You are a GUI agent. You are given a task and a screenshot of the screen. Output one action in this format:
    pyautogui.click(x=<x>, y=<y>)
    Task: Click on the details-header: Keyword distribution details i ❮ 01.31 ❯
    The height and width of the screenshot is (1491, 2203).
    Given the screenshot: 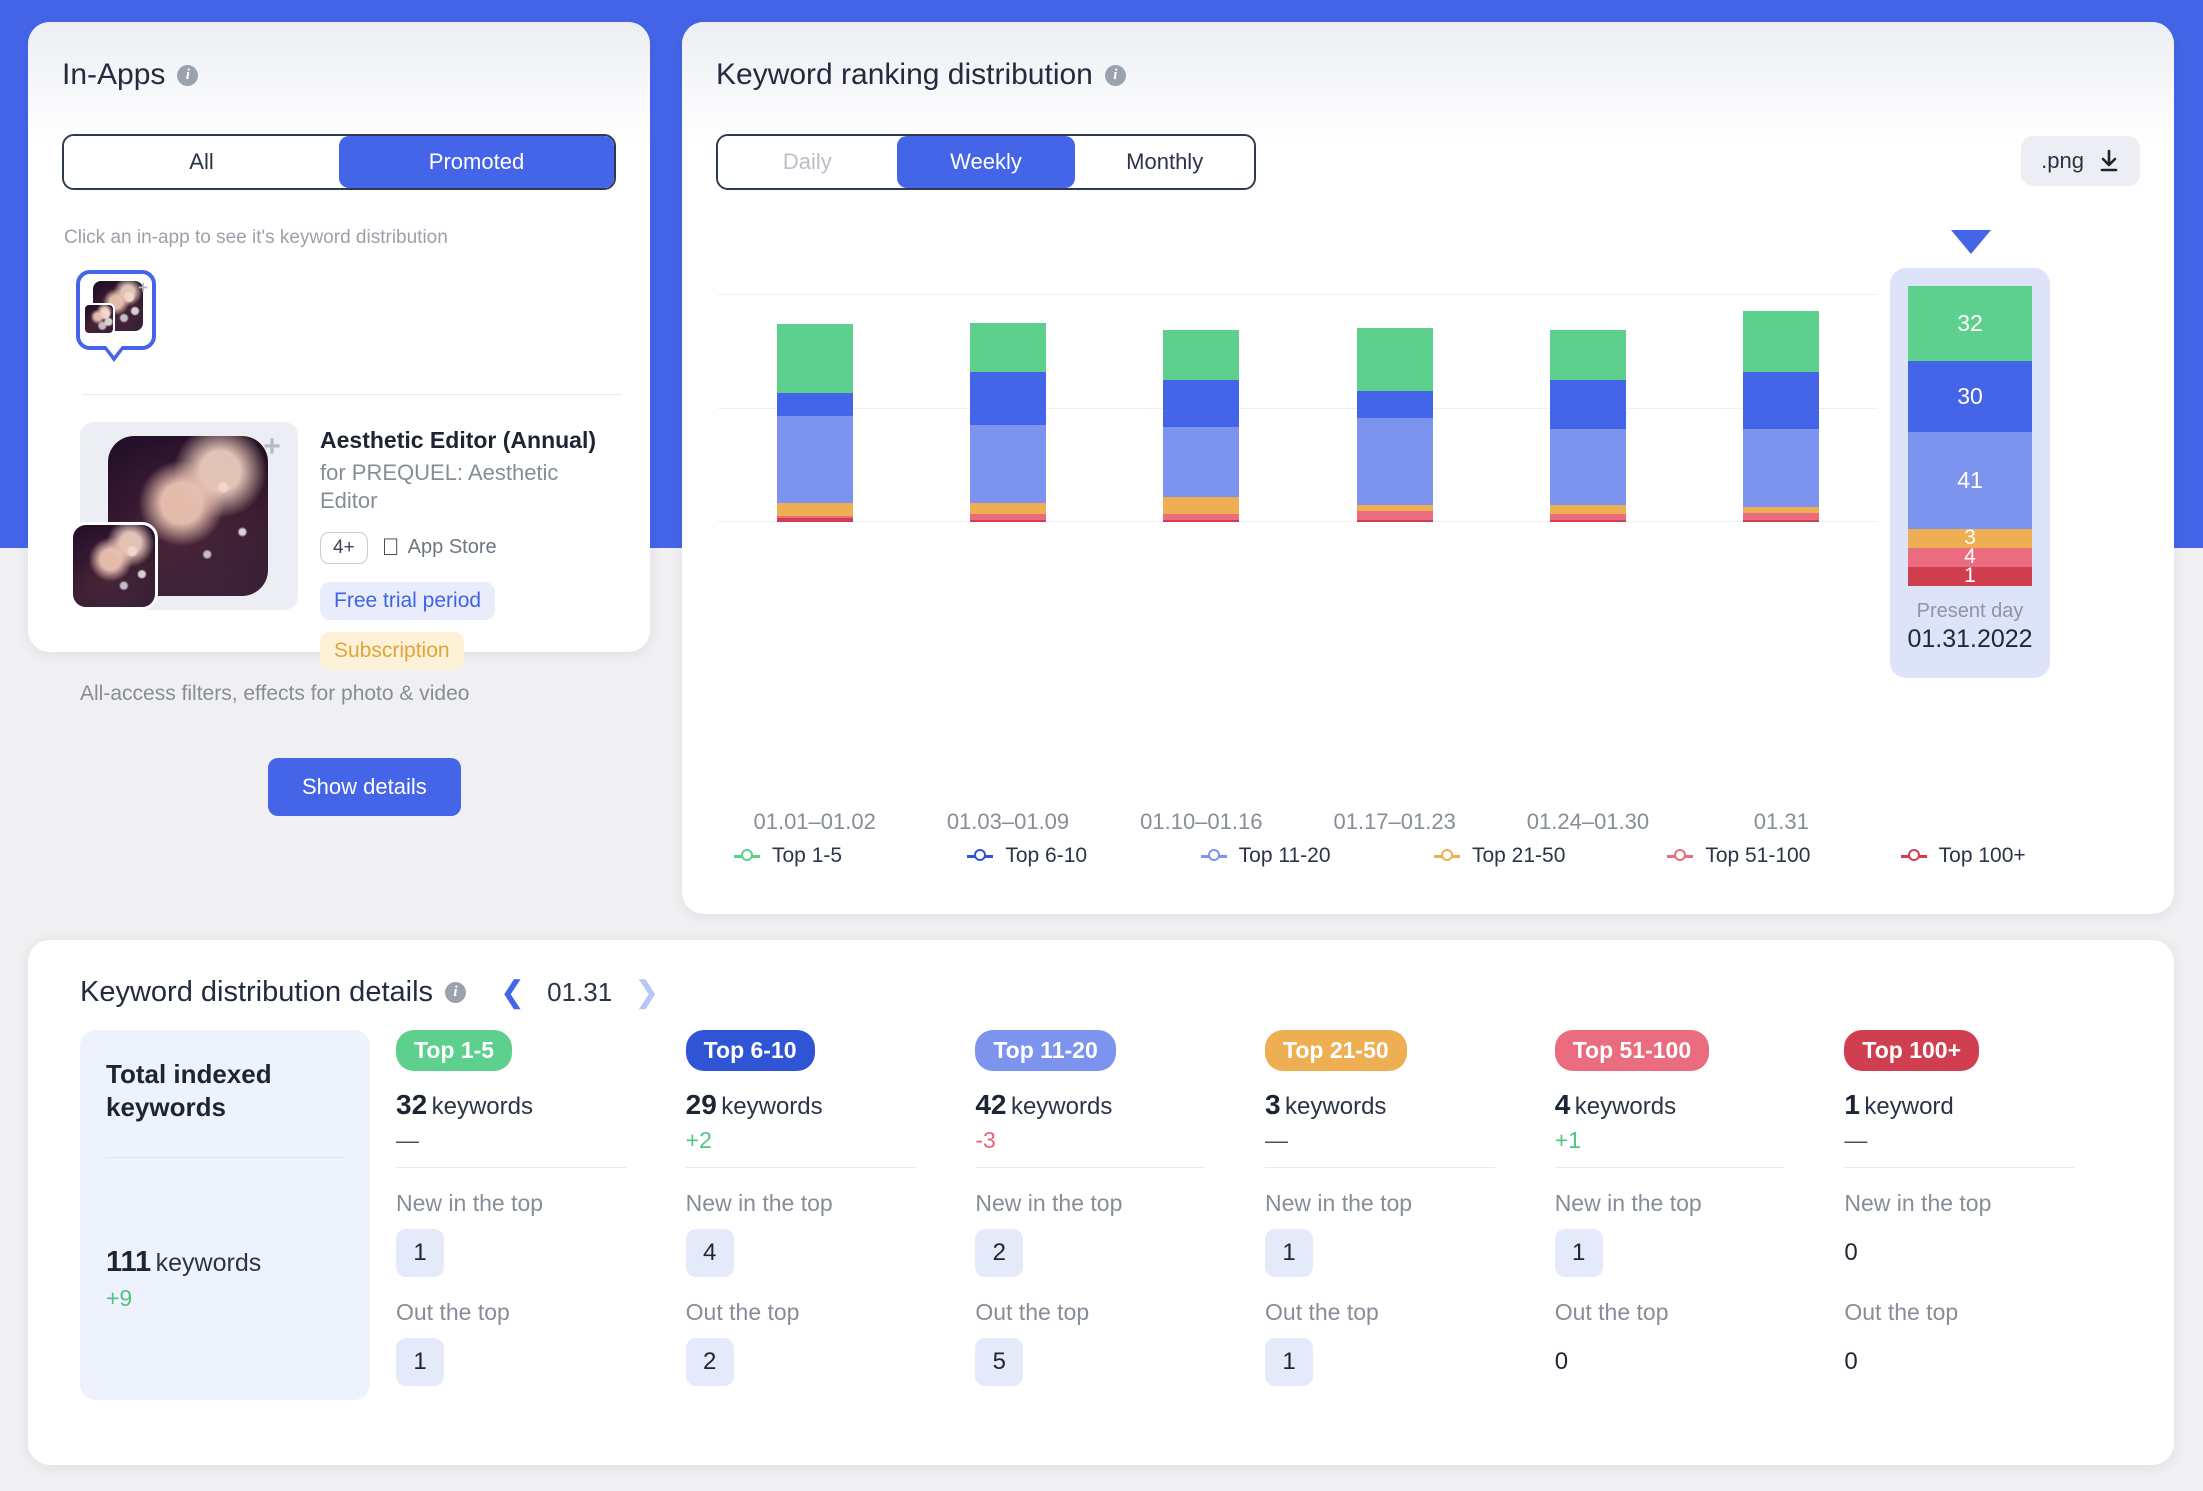 What is the action you would take?
    pyautogui.click(x=369, y=992)
    